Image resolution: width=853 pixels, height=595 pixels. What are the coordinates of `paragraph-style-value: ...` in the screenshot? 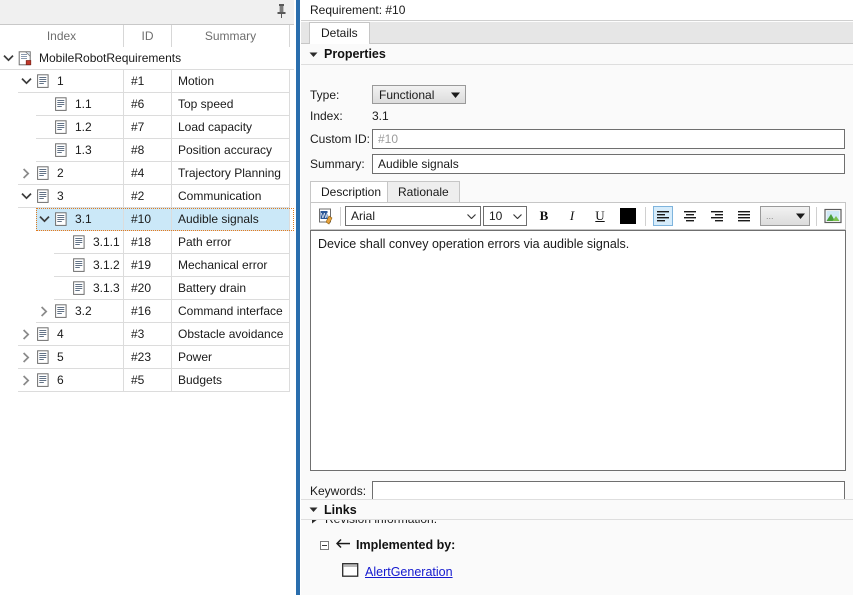 It's located at (770, 216).